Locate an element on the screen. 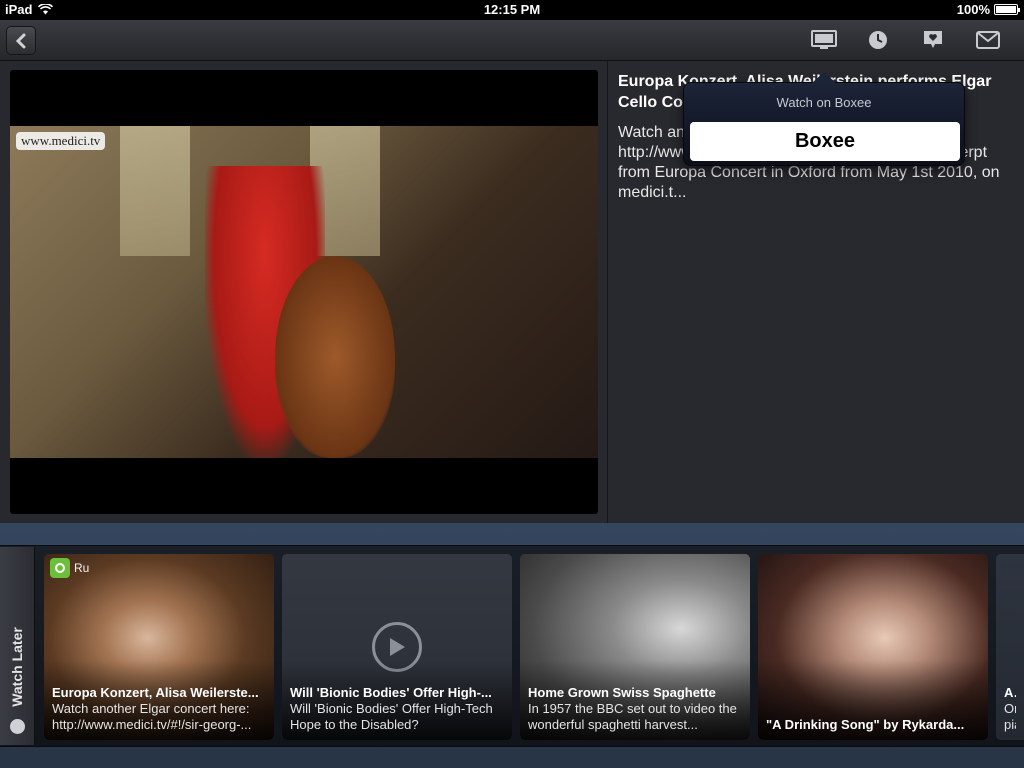 The width and height of the screenshot is (1024, 768). comment-heart-icon is located at coordinates (933, 39).